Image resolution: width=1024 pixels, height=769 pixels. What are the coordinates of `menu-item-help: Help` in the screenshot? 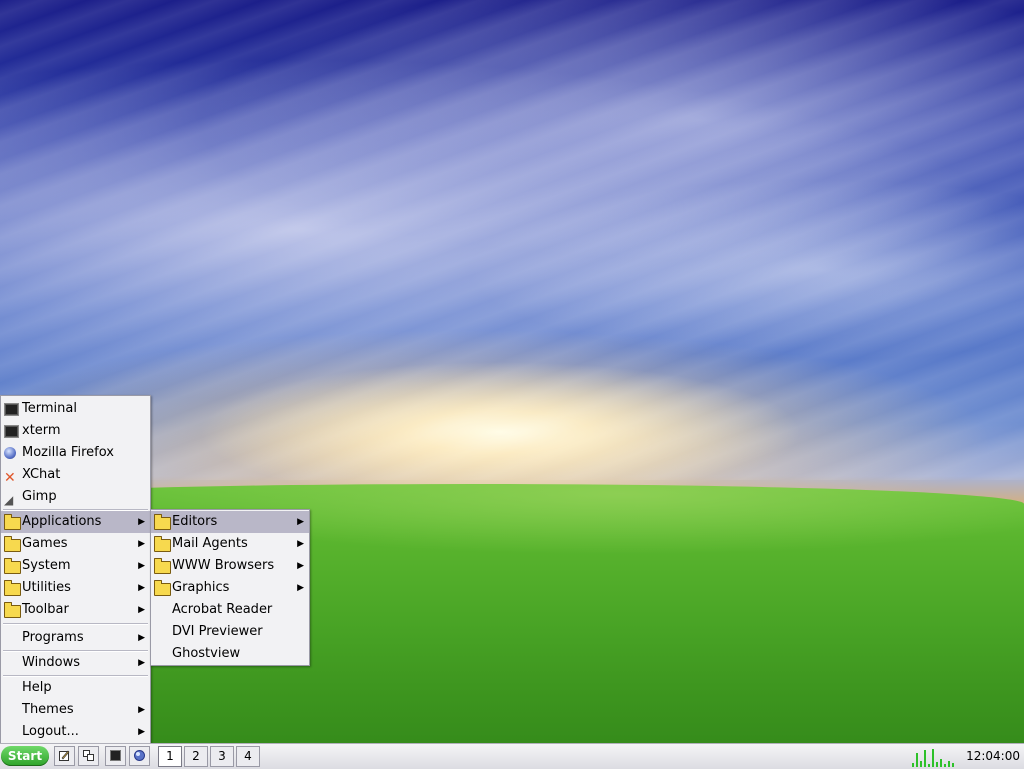 It's located at (75, 688).